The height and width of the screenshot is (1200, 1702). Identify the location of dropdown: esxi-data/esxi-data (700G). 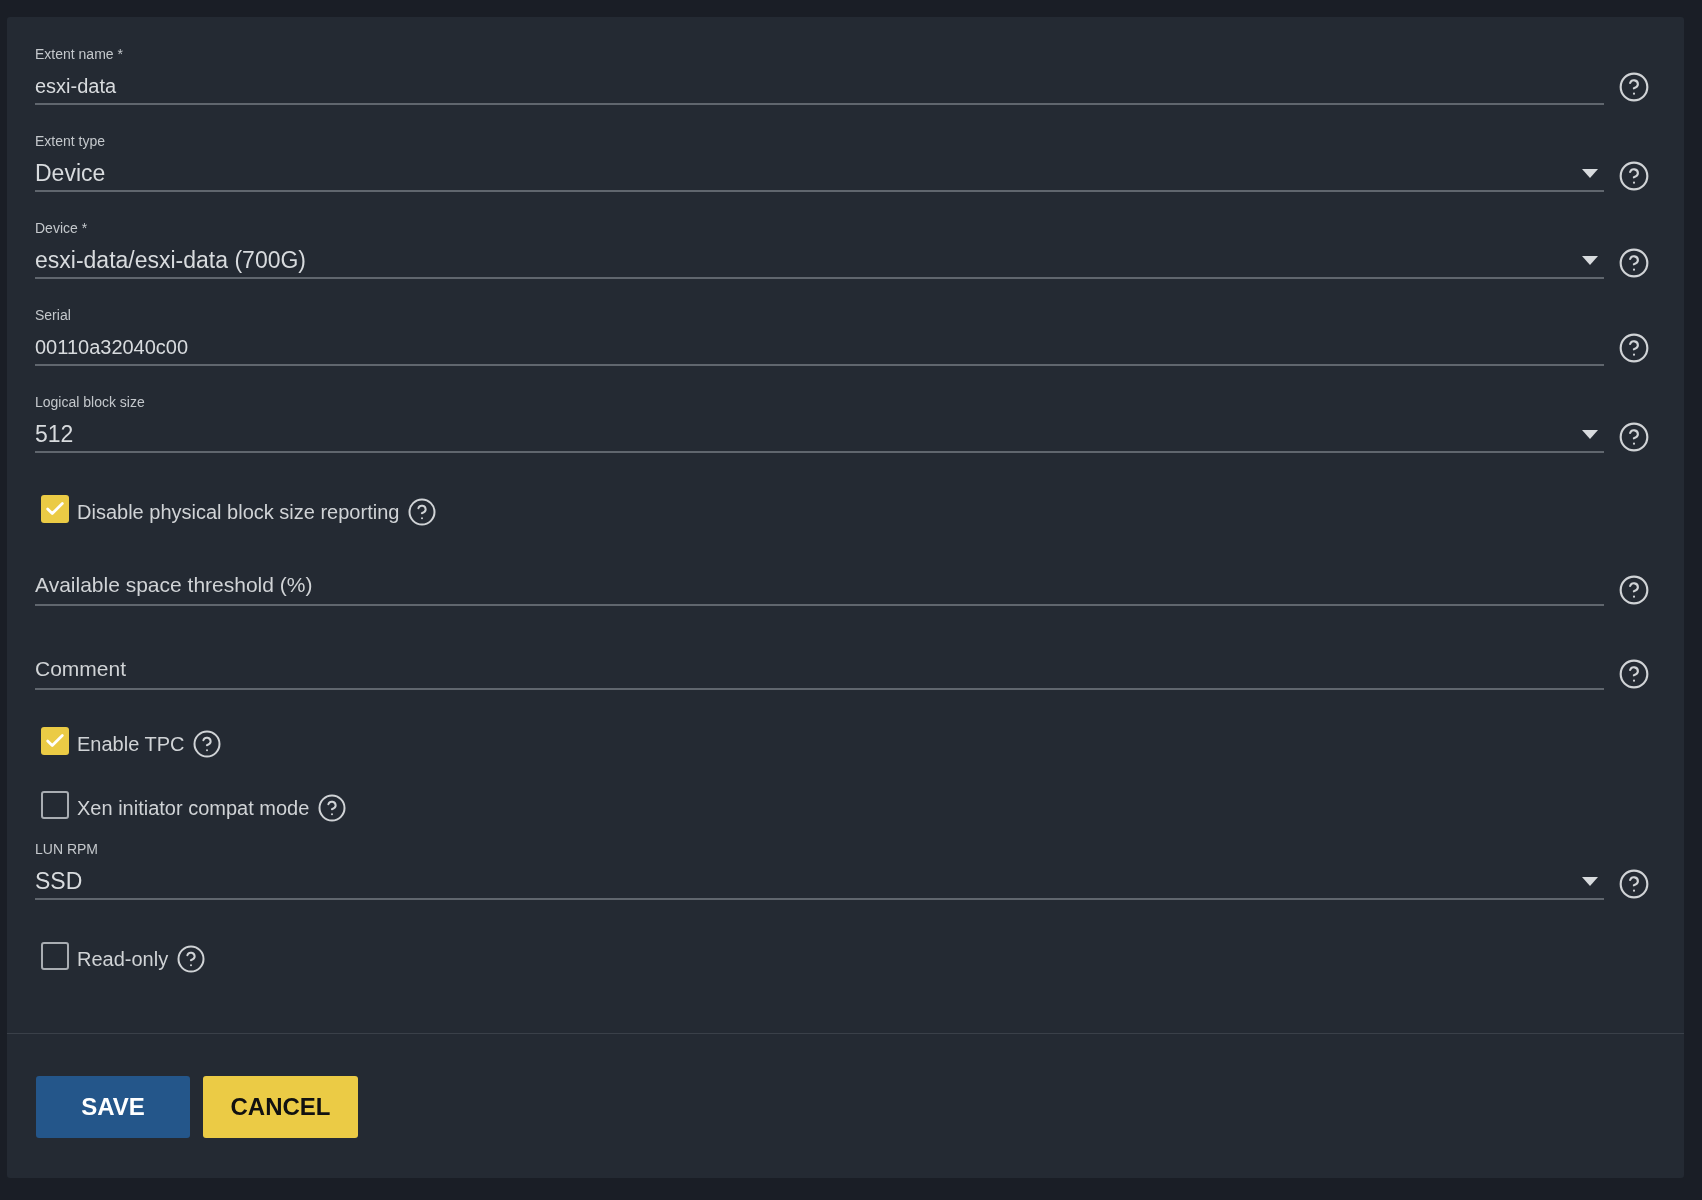
(819, 261).